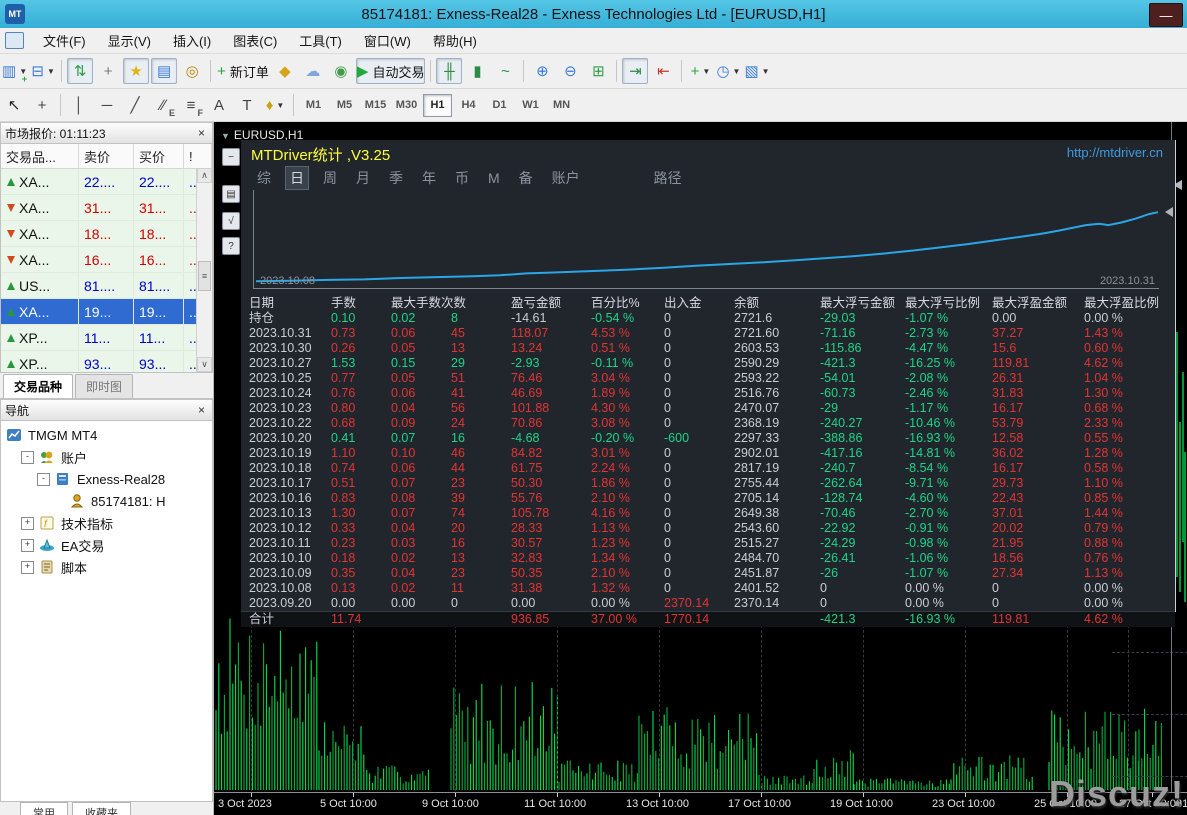 The image size is (1187, 815). What do you see at coordinates (437, 105) in the screenshot?
I see `timeframe-H1: H1` at bounding box center [437, 105].